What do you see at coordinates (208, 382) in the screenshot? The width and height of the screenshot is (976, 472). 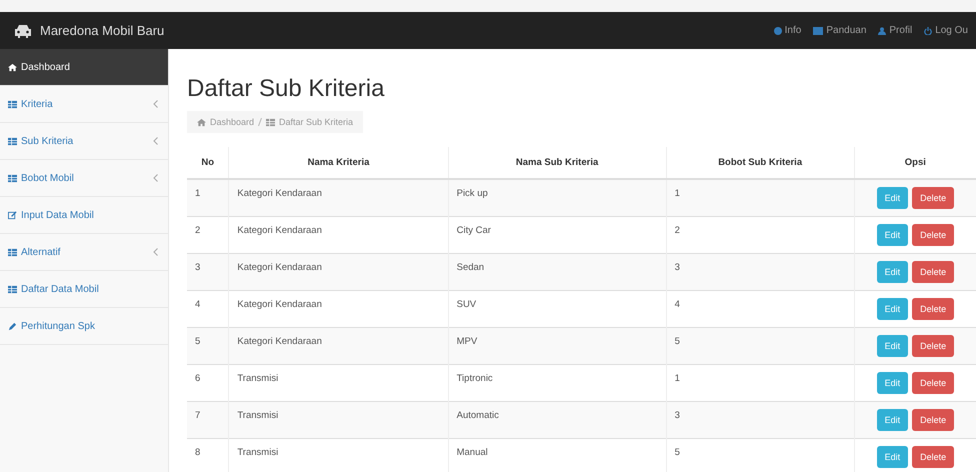 I see `table-cell: 6` at bounding box center [208, 382].